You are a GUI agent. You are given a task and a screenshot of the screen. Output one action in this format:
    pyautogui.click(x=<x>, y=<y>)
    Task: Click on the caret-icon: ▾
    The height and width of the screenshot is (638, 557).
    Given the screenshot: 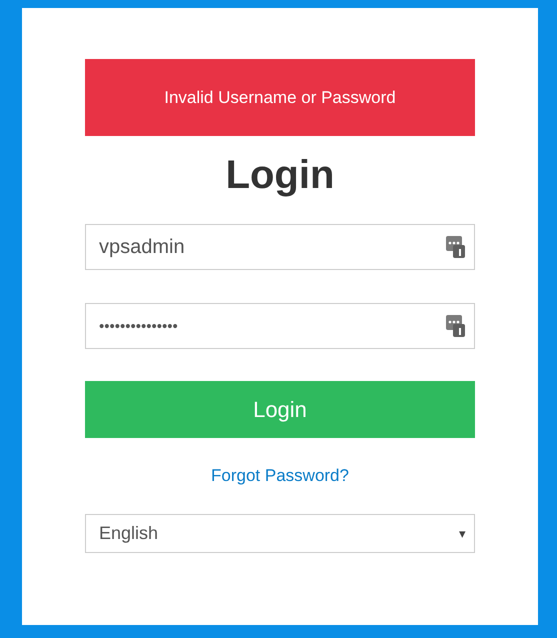 What is the action you would take?
    pyautogui.click(x=462, y=533)
    